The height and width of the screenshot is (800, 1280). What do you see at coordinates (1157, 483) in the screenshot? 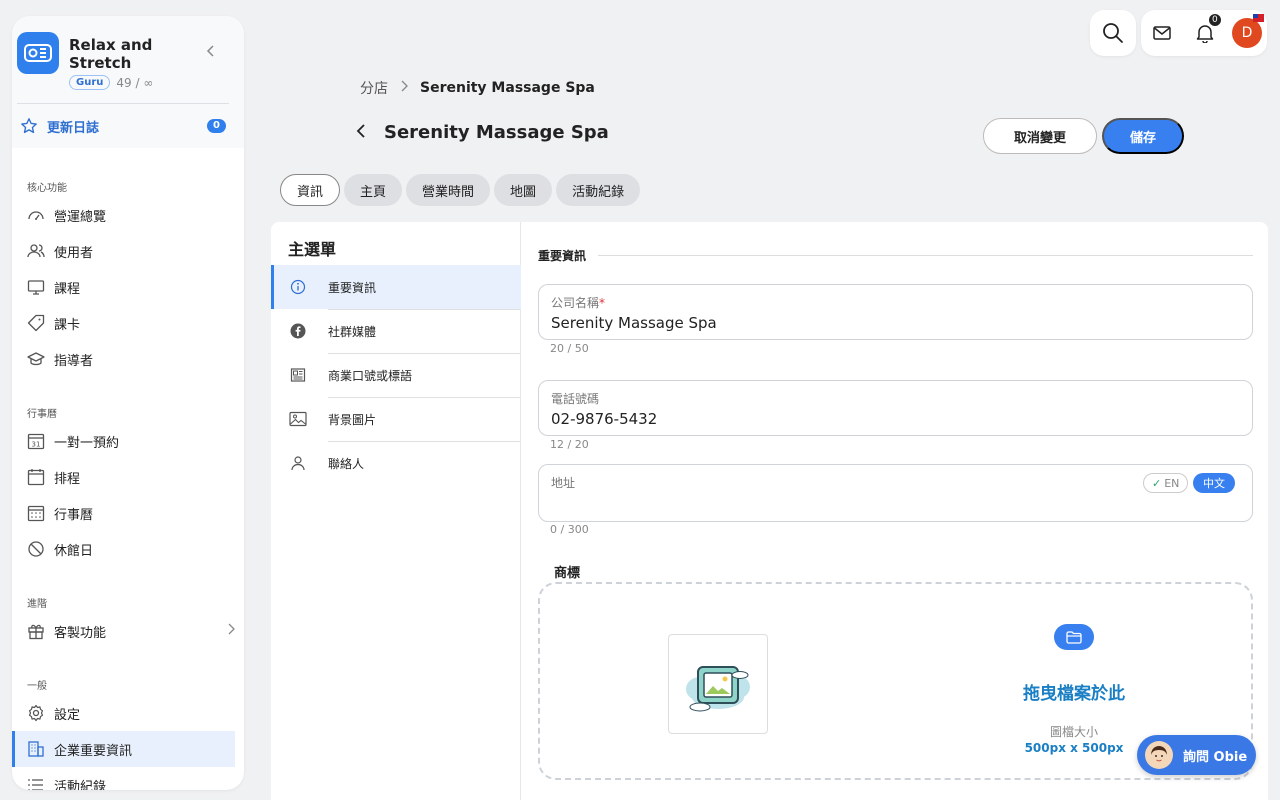
I see `check-icon: ✓` at bounding box center [1157, 483].